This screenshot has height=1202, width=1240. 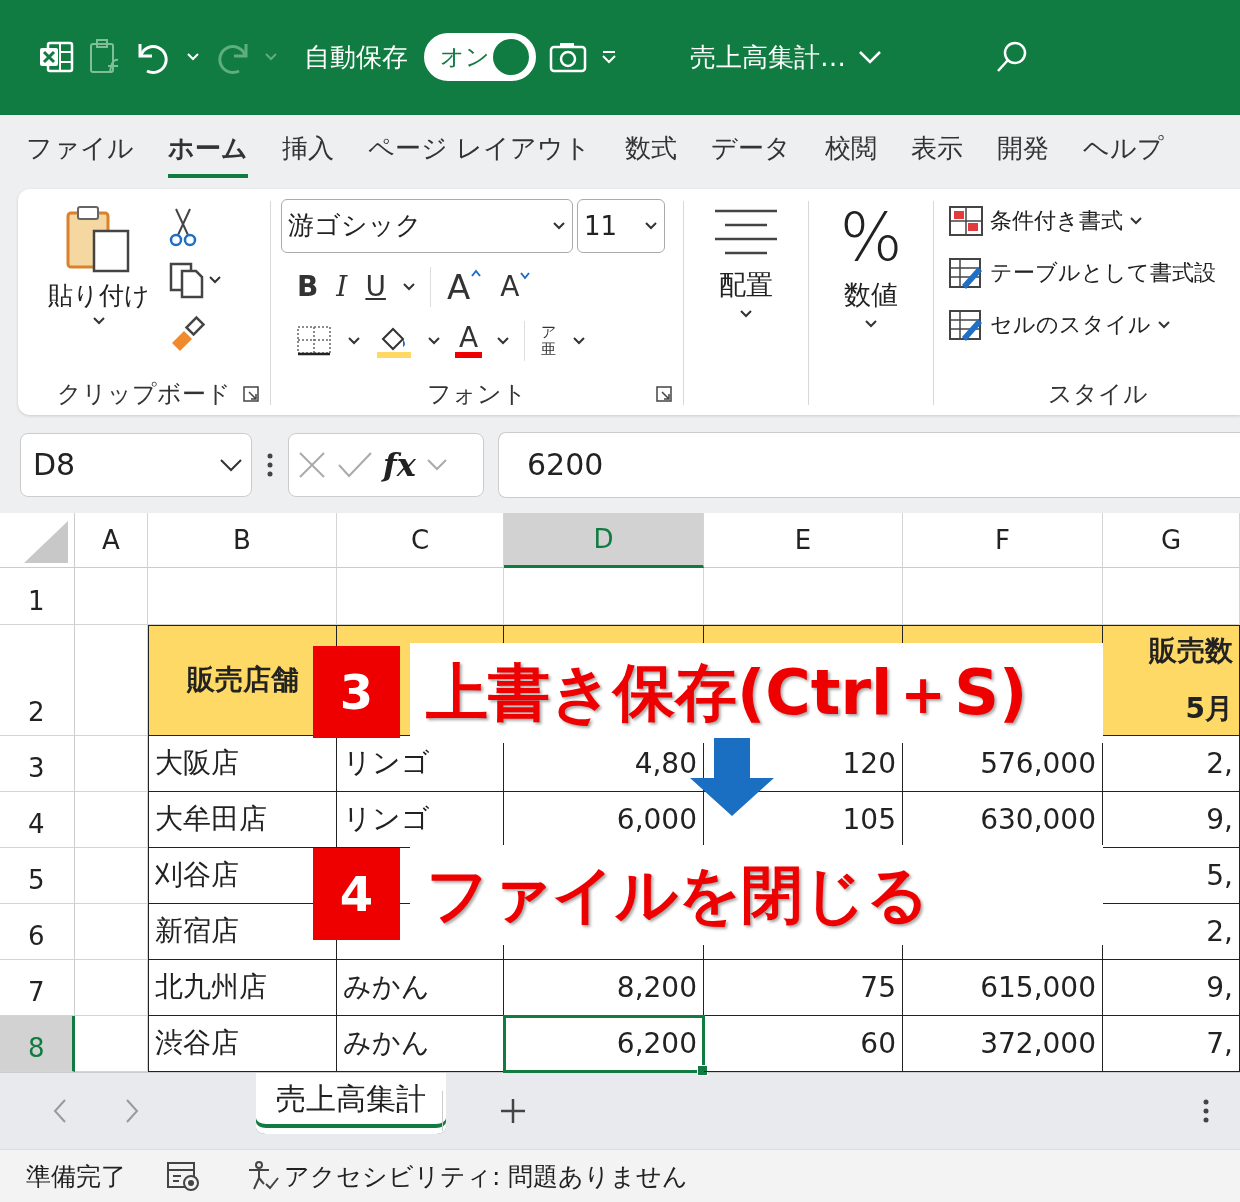 What do you see at coordinates (242, 819) in the screenshot?
I see `table-cell: 大牟田店` at bounding box center [242, 819].